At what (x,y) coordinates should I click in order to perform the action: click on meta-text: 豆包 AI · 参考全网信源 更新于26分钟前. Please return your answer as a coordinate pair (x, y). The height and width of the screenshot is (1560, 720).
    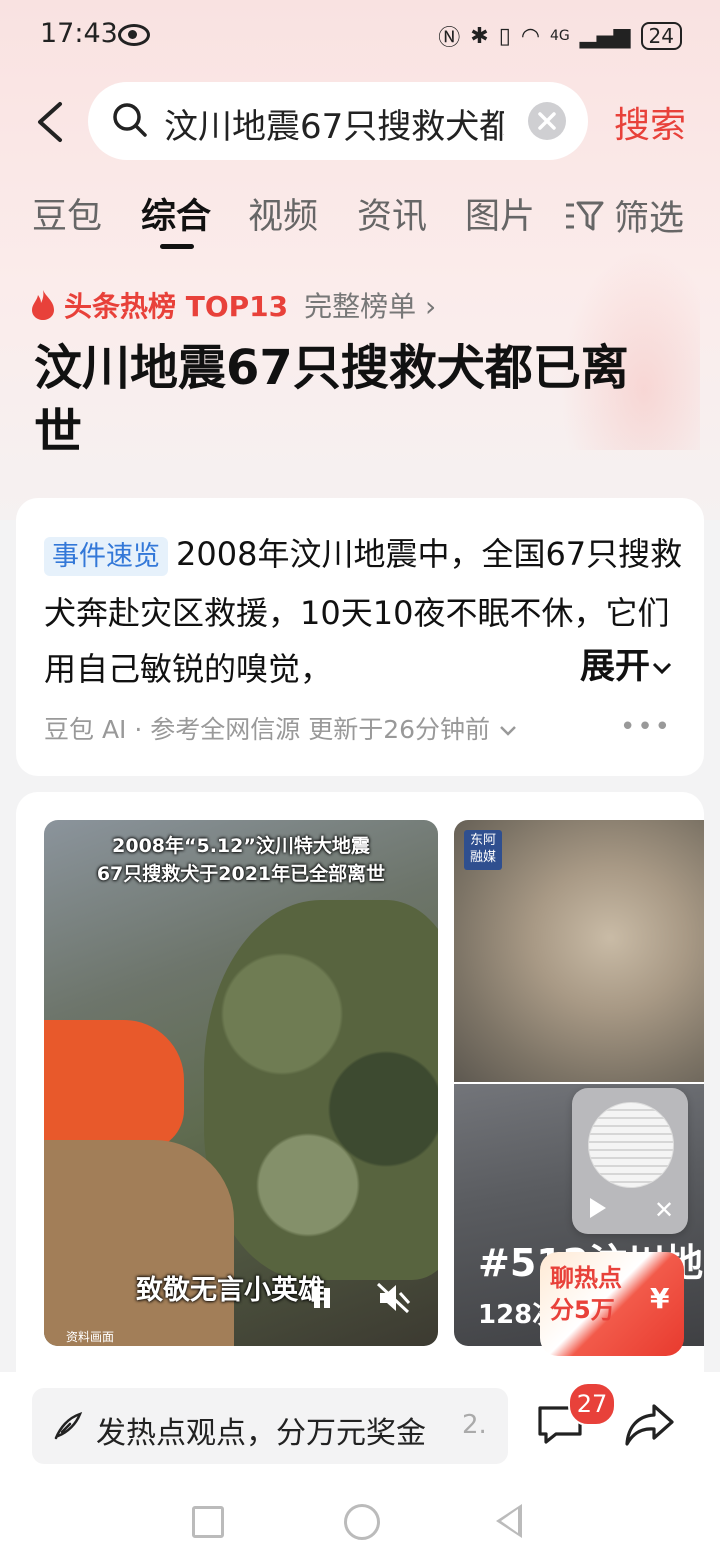
    Looking at the image, I should click on (267, 729).